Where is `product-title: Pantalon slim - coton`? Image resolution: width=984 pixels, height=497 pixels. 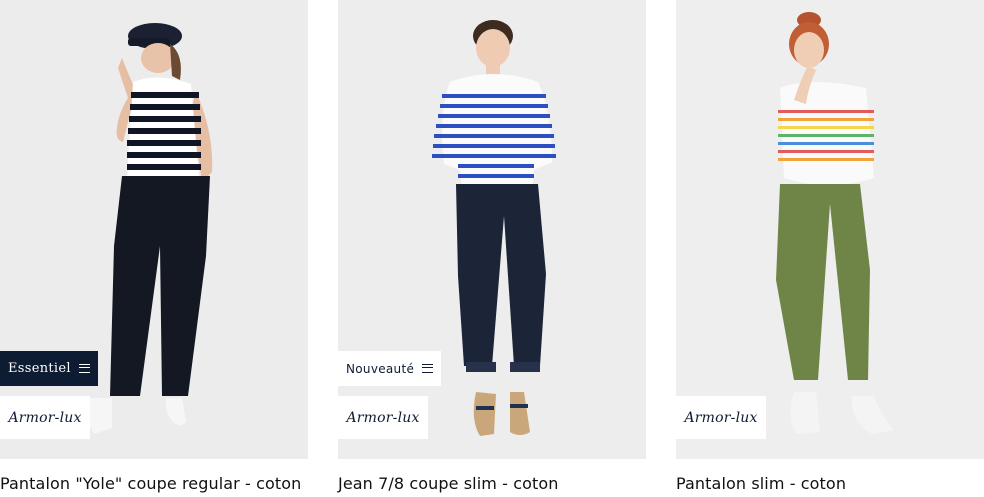
product-title: Pantalon slim - coton is located at coordinates (761, 483).